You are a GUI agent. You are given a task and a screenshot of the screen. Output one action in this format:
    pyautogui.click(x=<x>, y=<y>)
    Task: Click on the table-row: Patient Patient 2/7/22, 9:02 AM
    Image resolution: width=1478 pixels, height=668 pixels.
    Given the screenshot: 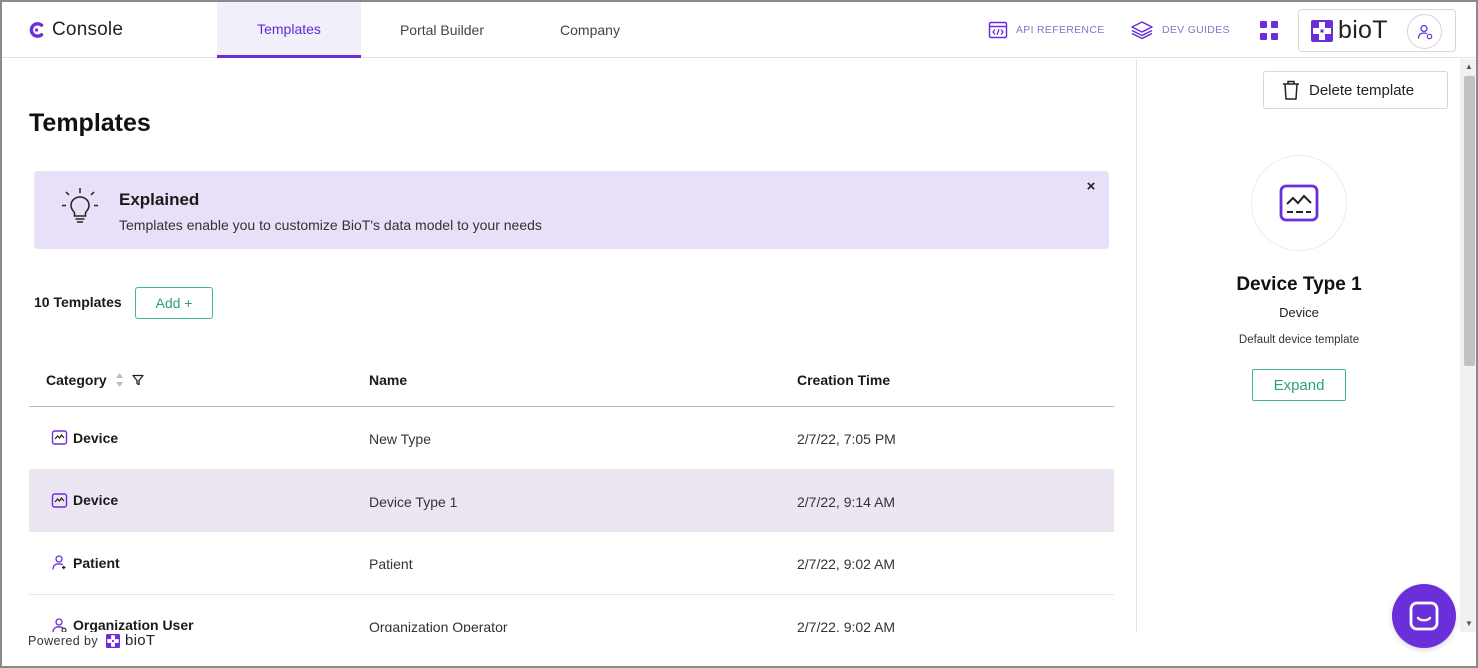 What is the action you would take?
    pyautogui.click(x=571, y=563)
    